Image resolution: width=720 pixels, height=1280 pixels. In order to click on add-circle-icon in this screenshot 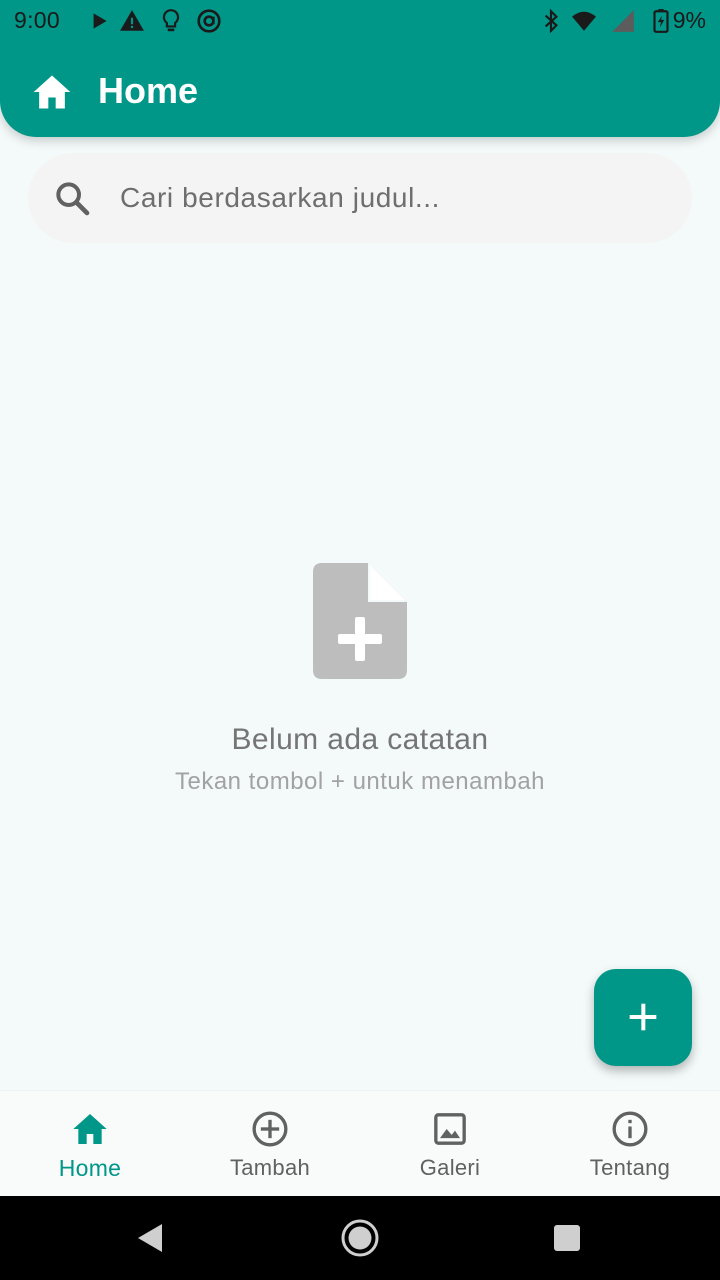, I will do `click(270, 1129)`.